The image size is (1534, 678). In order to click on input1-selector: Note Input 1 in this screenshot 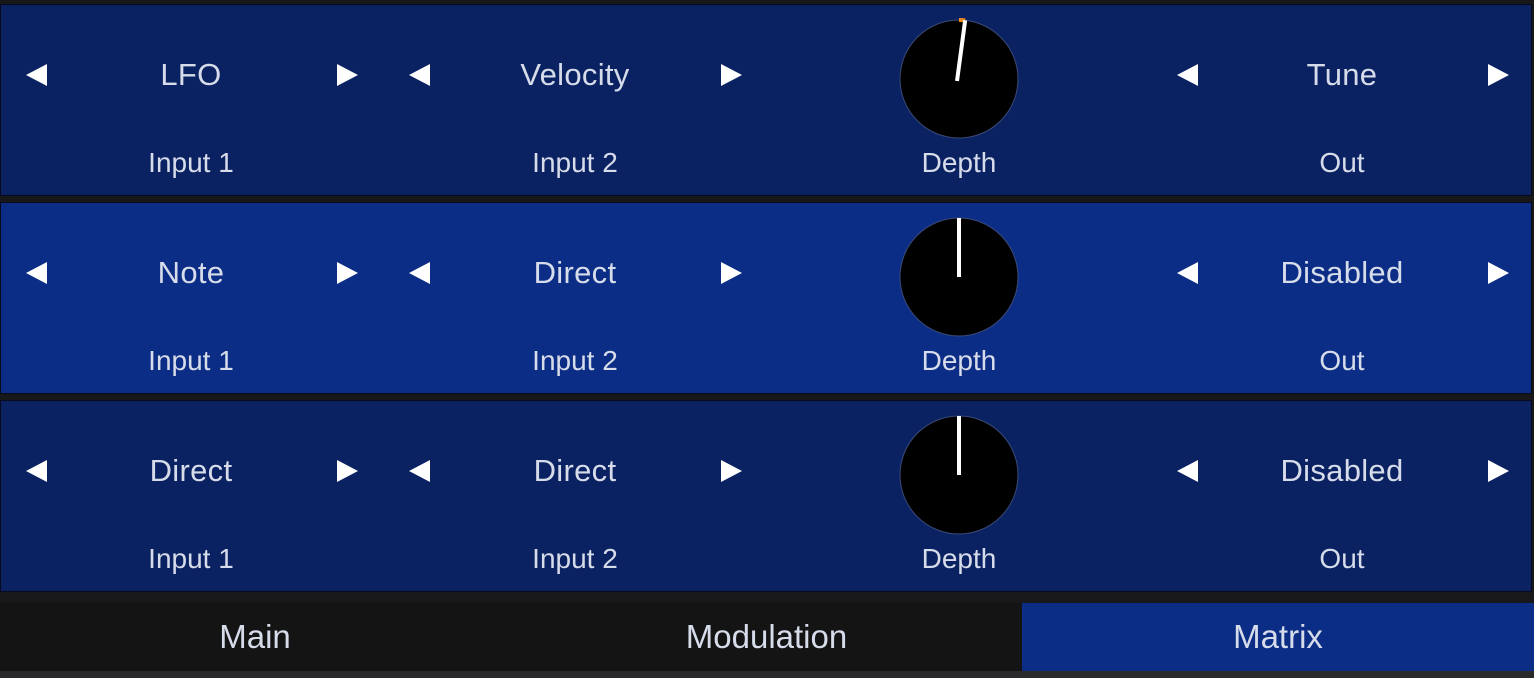, I will do `click(192, 299)`.